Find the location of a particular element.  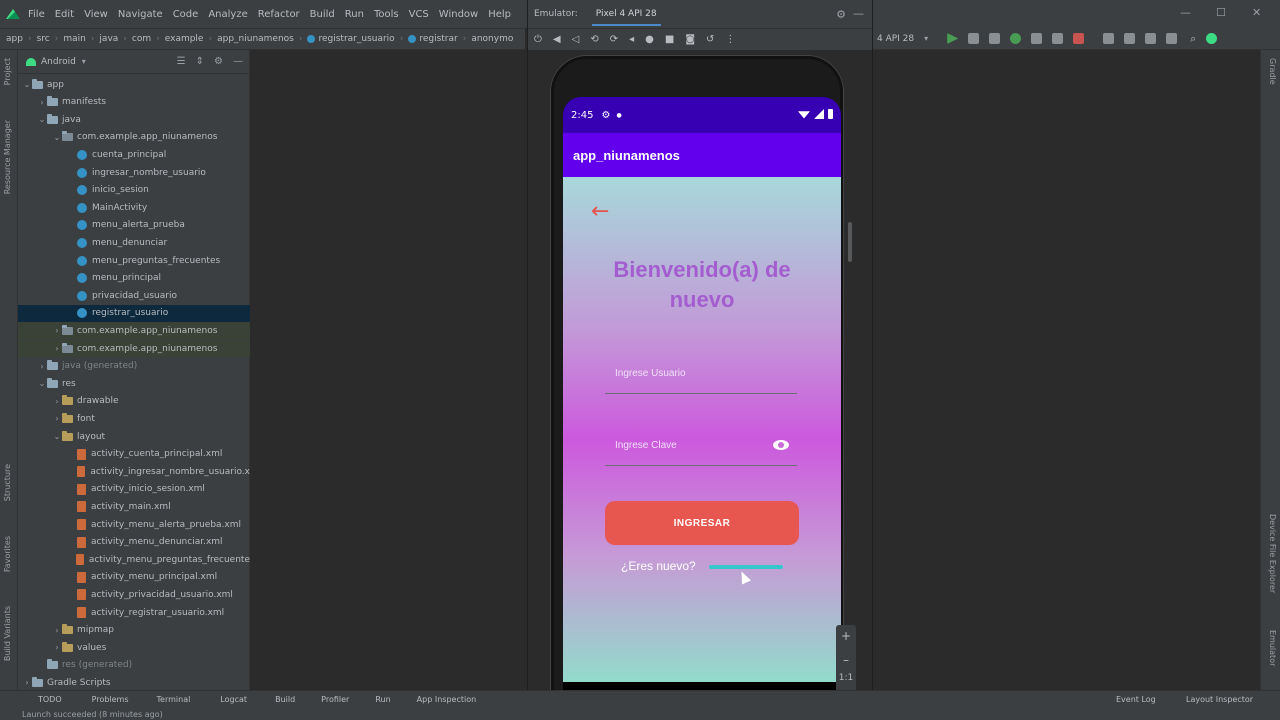

tree-item: ⌄ app is located at coordinates (134, 84).